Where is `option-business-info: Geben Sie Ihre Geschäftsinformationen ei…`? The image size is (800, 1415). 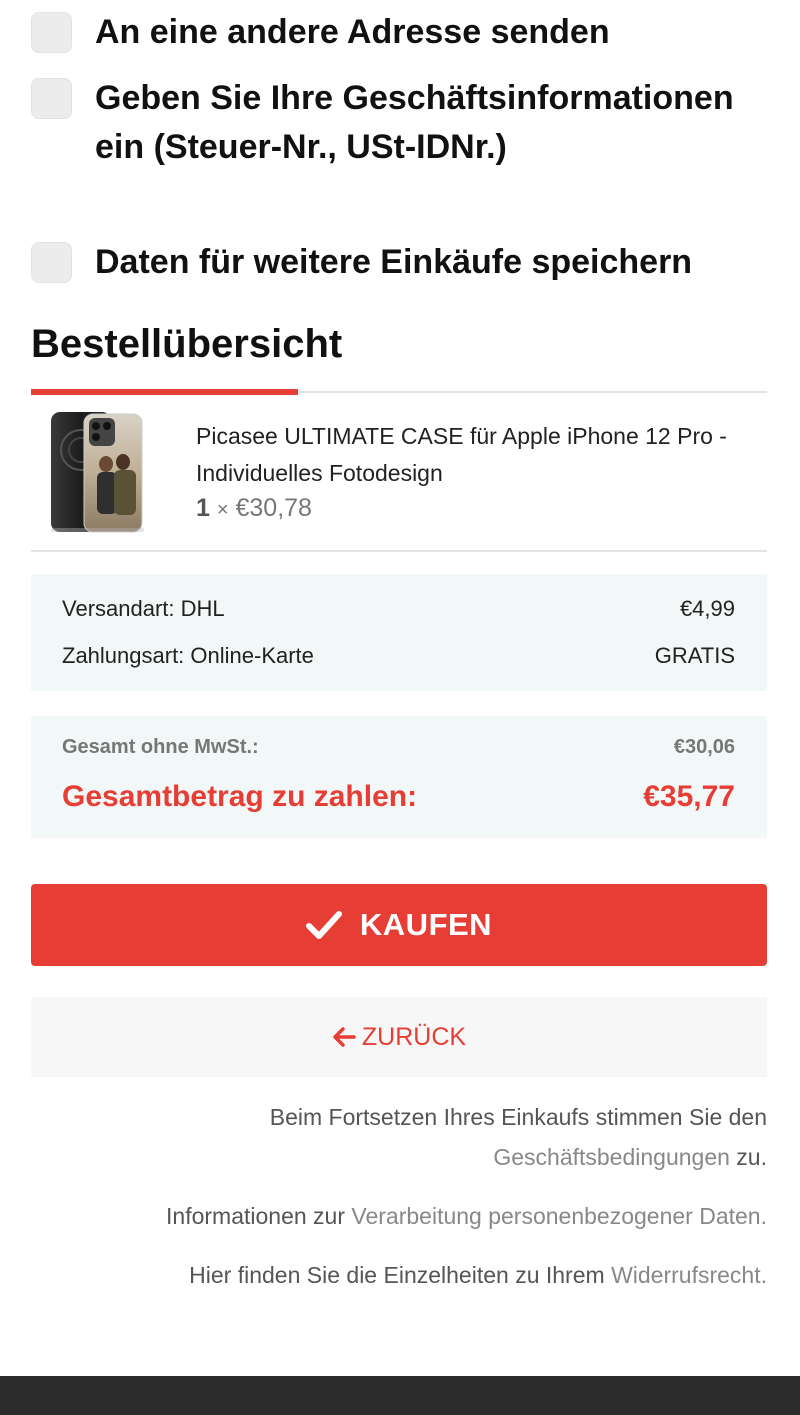 option-business-info: Geben Sie Ihre Geschäftsinformationen ei… is located at coordinates (388, 125).